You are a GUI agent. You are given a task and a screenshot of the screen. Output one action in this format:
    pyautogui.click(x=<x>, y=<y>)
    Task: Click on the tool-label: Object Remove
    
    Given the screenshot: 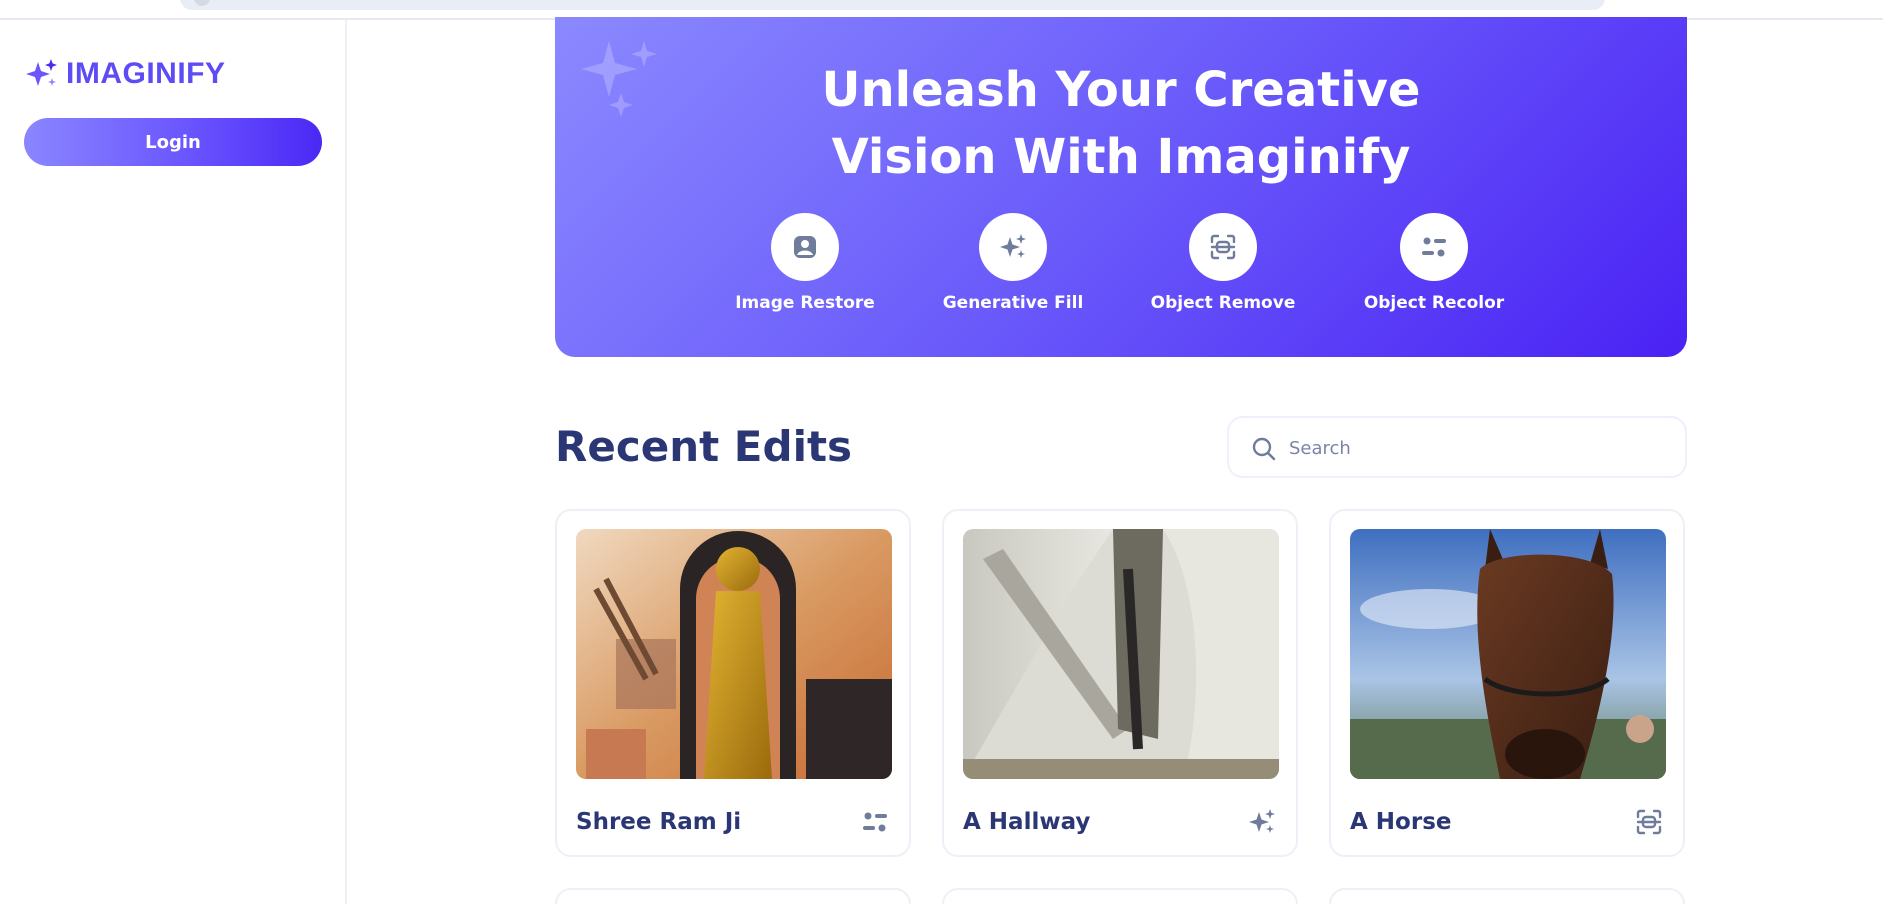 What is the action you would take?
    pyautogui.click(x=1223, y=303)
    